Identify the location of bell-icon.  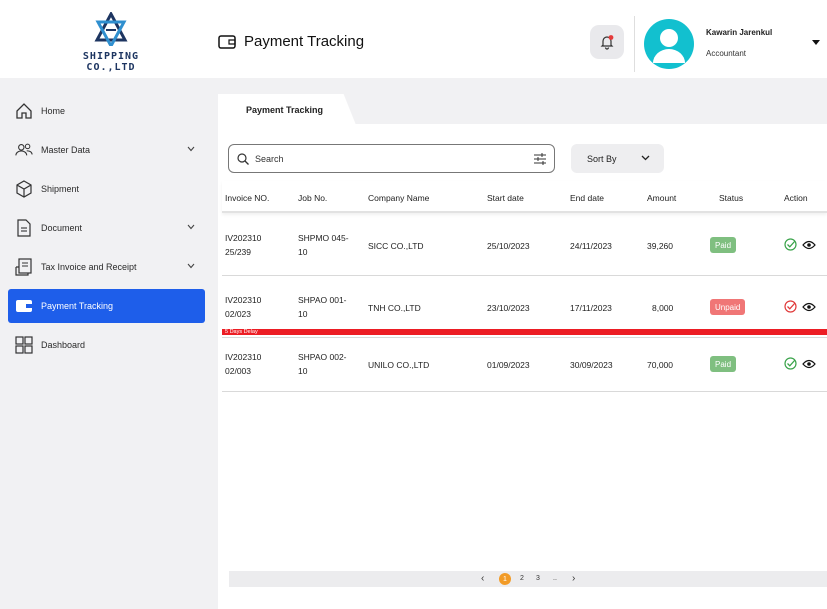
(607, 42).